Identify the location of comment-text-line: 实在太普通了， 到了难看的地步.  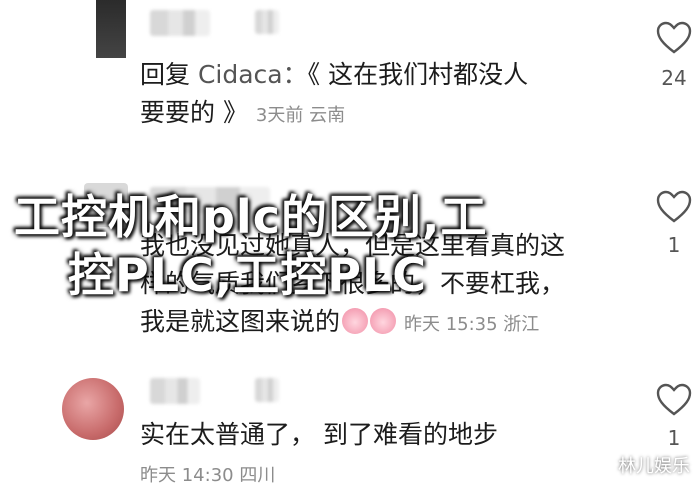
(319, 434).